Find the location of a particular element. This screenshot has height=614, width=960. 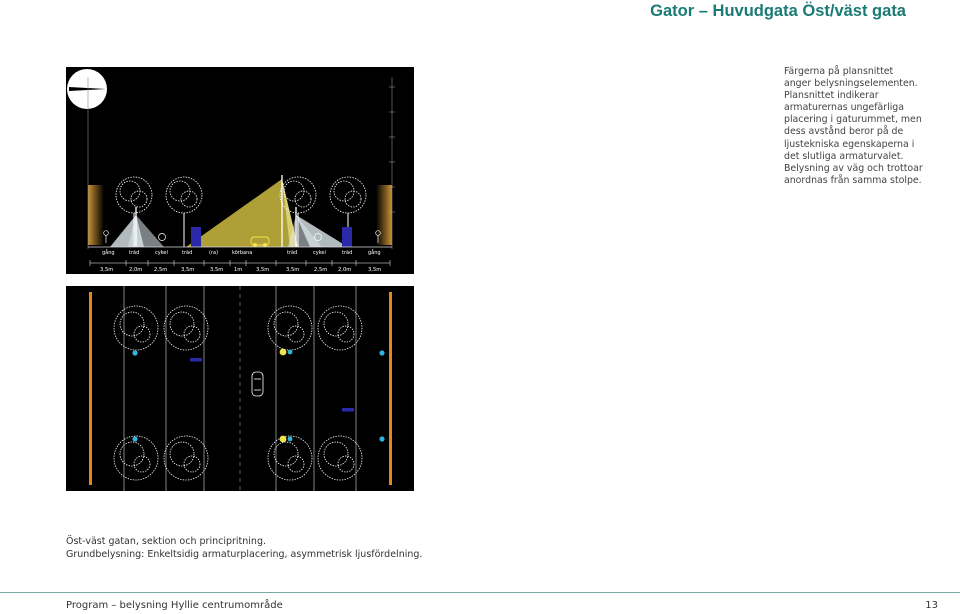

footer-divider is located at coordinates (480, 592).